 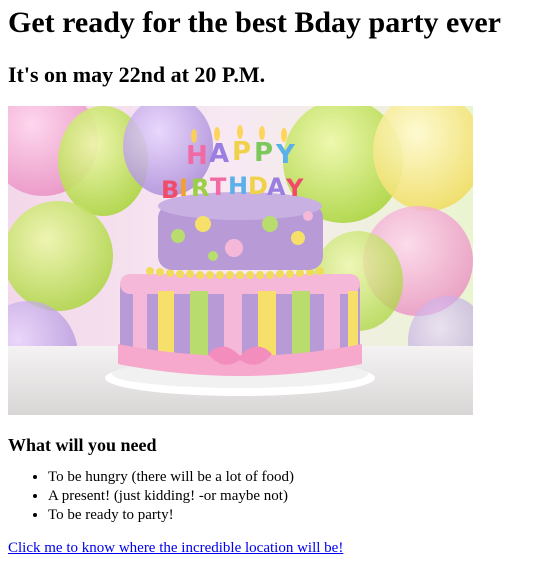 I want to click on svg-text: T, so click(x=218, y=187).